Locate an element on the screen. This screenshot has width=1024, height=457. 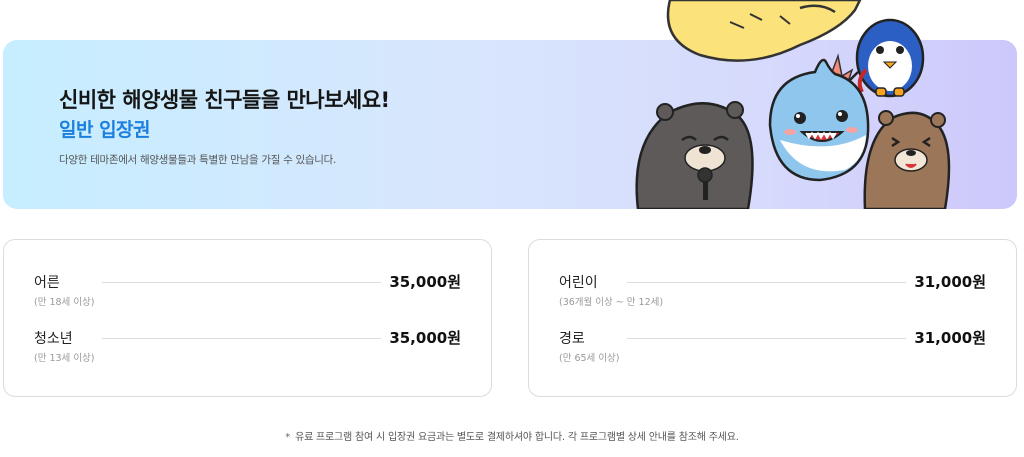
price-note: (만 65세 이상) is located at coordinates (589, 358).